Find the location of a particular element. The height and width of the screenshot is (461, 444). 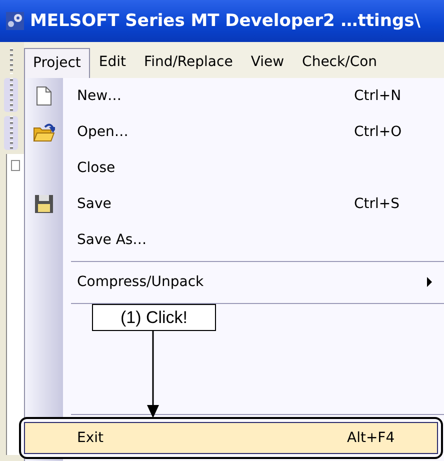

menu-bar-item: Check/Con is located at coordinates (339, 62).